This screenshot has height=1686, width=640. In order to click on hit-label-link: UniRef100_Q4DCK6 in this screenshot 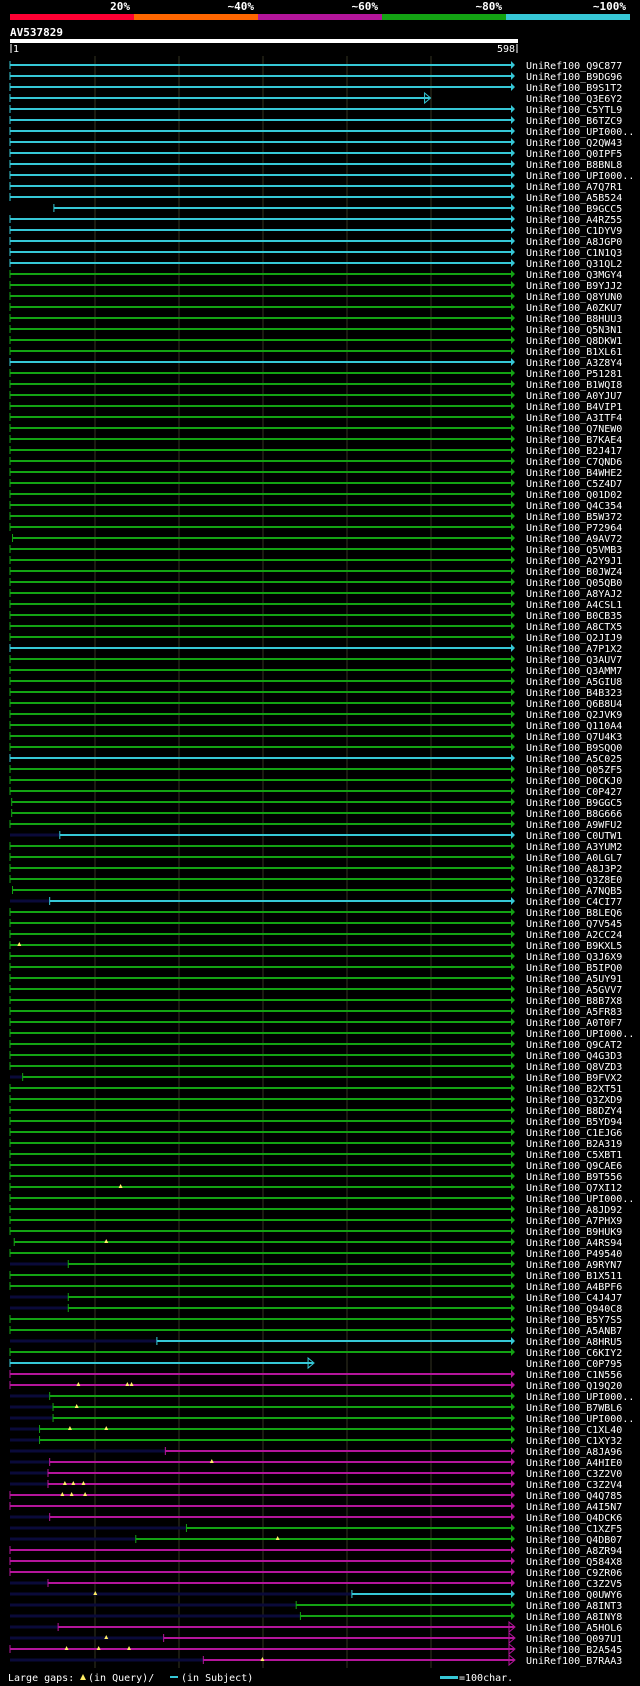, I will do `click(574, 1518)`.